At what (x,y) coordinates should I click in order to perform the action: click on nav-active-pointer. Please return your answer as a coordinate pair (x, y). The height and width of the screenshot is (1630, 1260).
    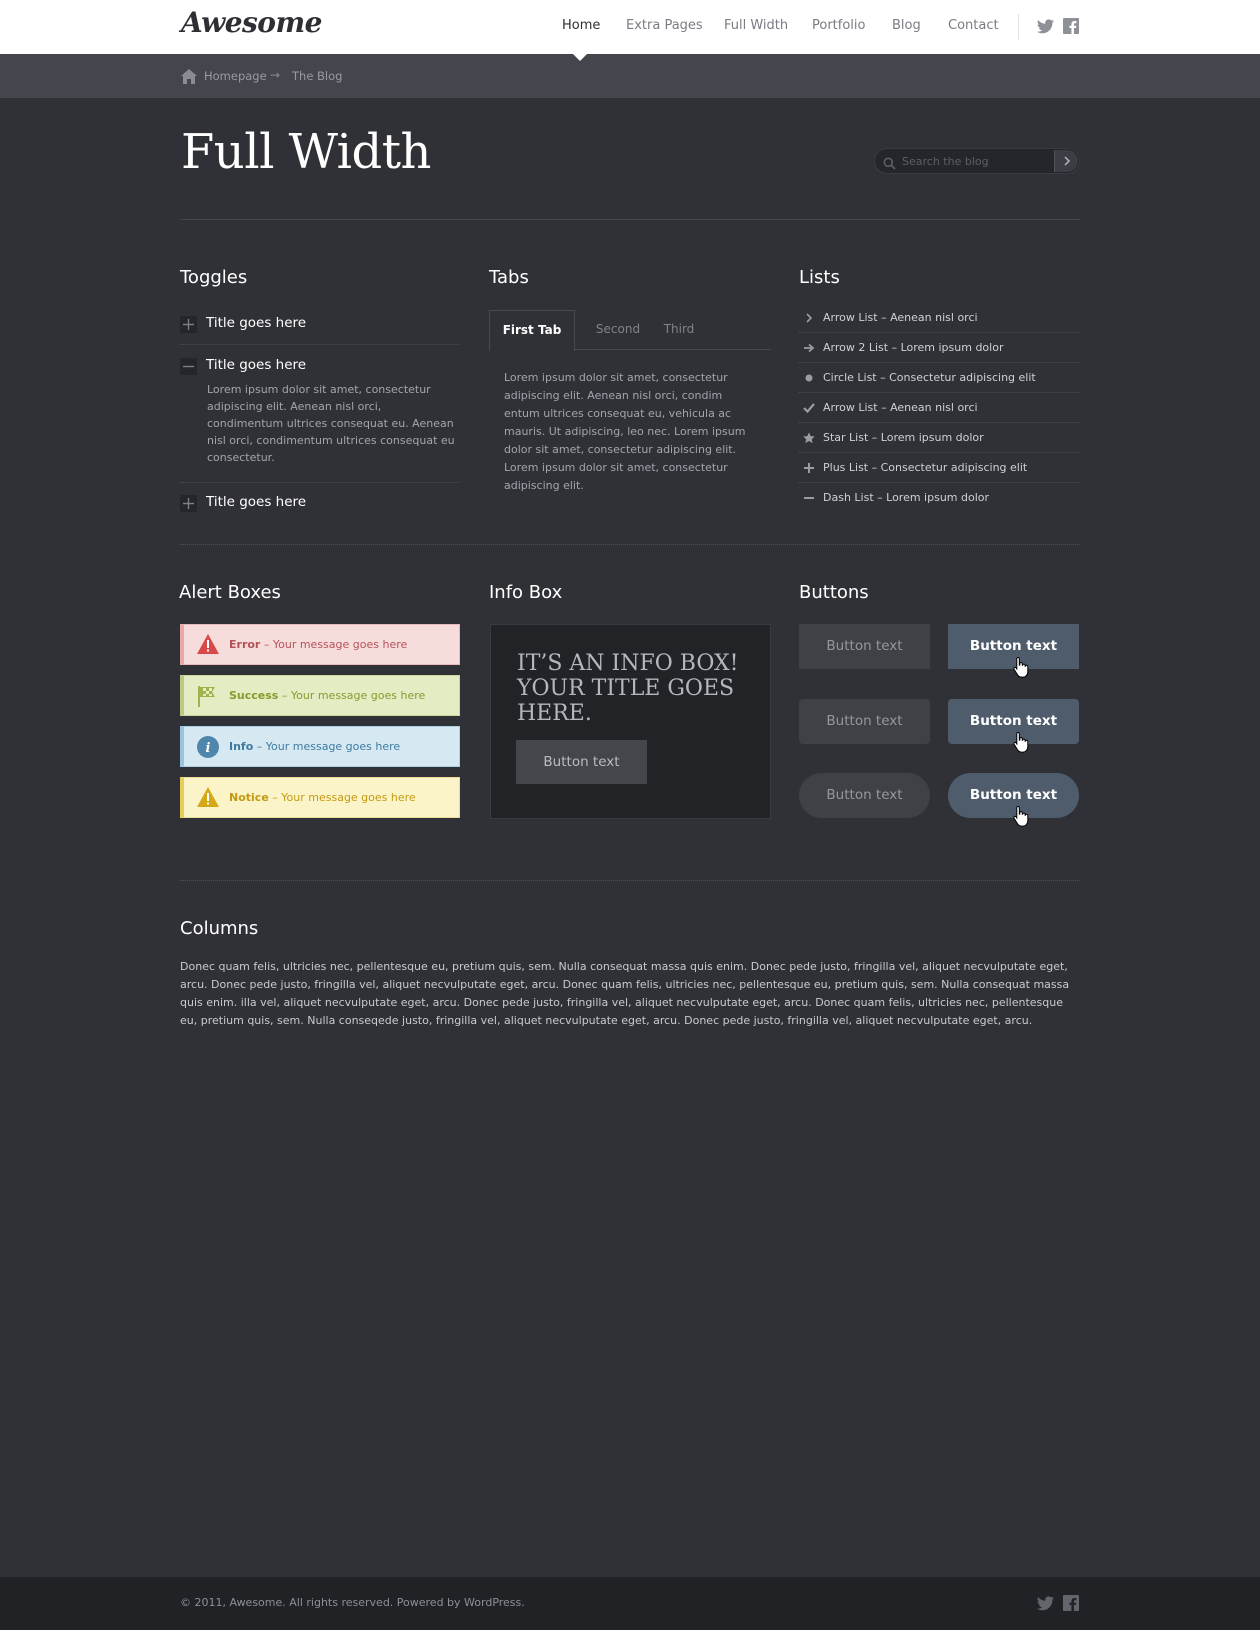
    Looking at the image, I should click on (580, 57).